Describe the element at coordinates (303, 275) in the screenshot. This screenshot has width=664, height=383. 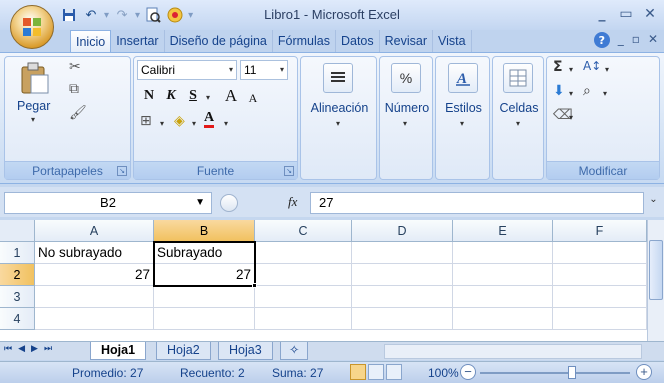
I see `cell-c2` at that location.